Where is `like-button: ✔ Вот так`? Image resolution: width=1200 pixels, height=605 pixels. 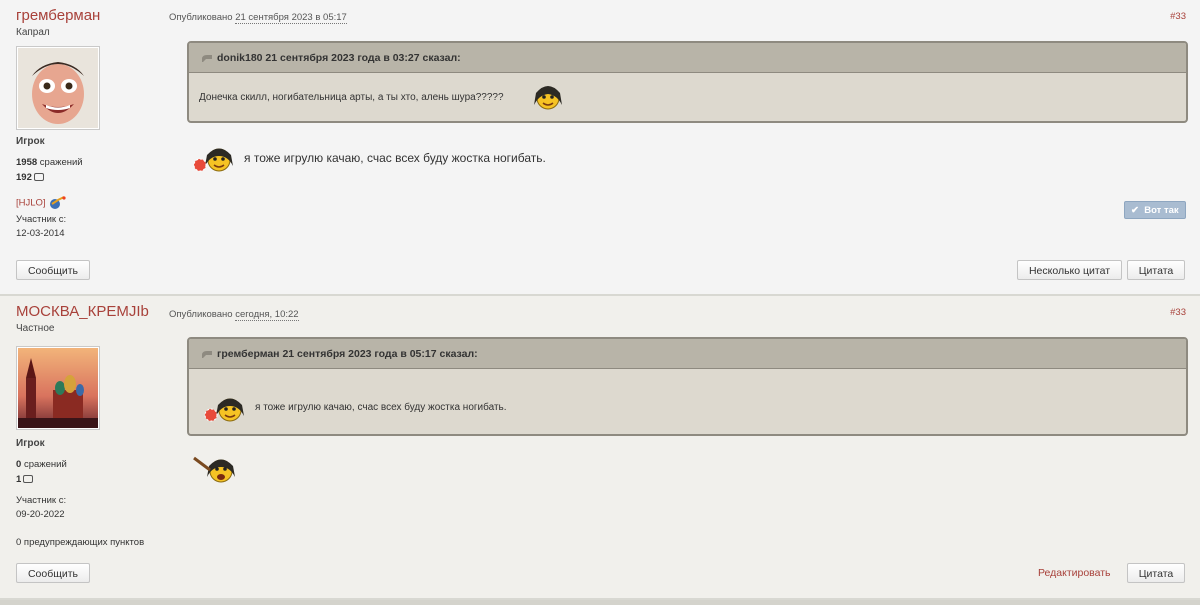
like-button: ✔ Вот так is located at coordinates (1155, 210).